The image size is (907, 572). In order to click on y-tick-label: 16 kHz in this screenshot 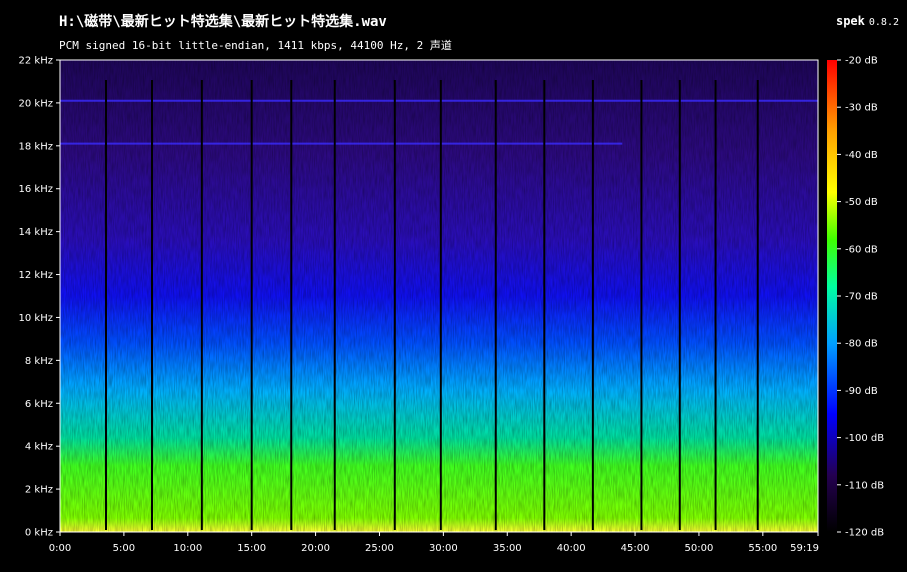, I will do `click(36, 189)`.